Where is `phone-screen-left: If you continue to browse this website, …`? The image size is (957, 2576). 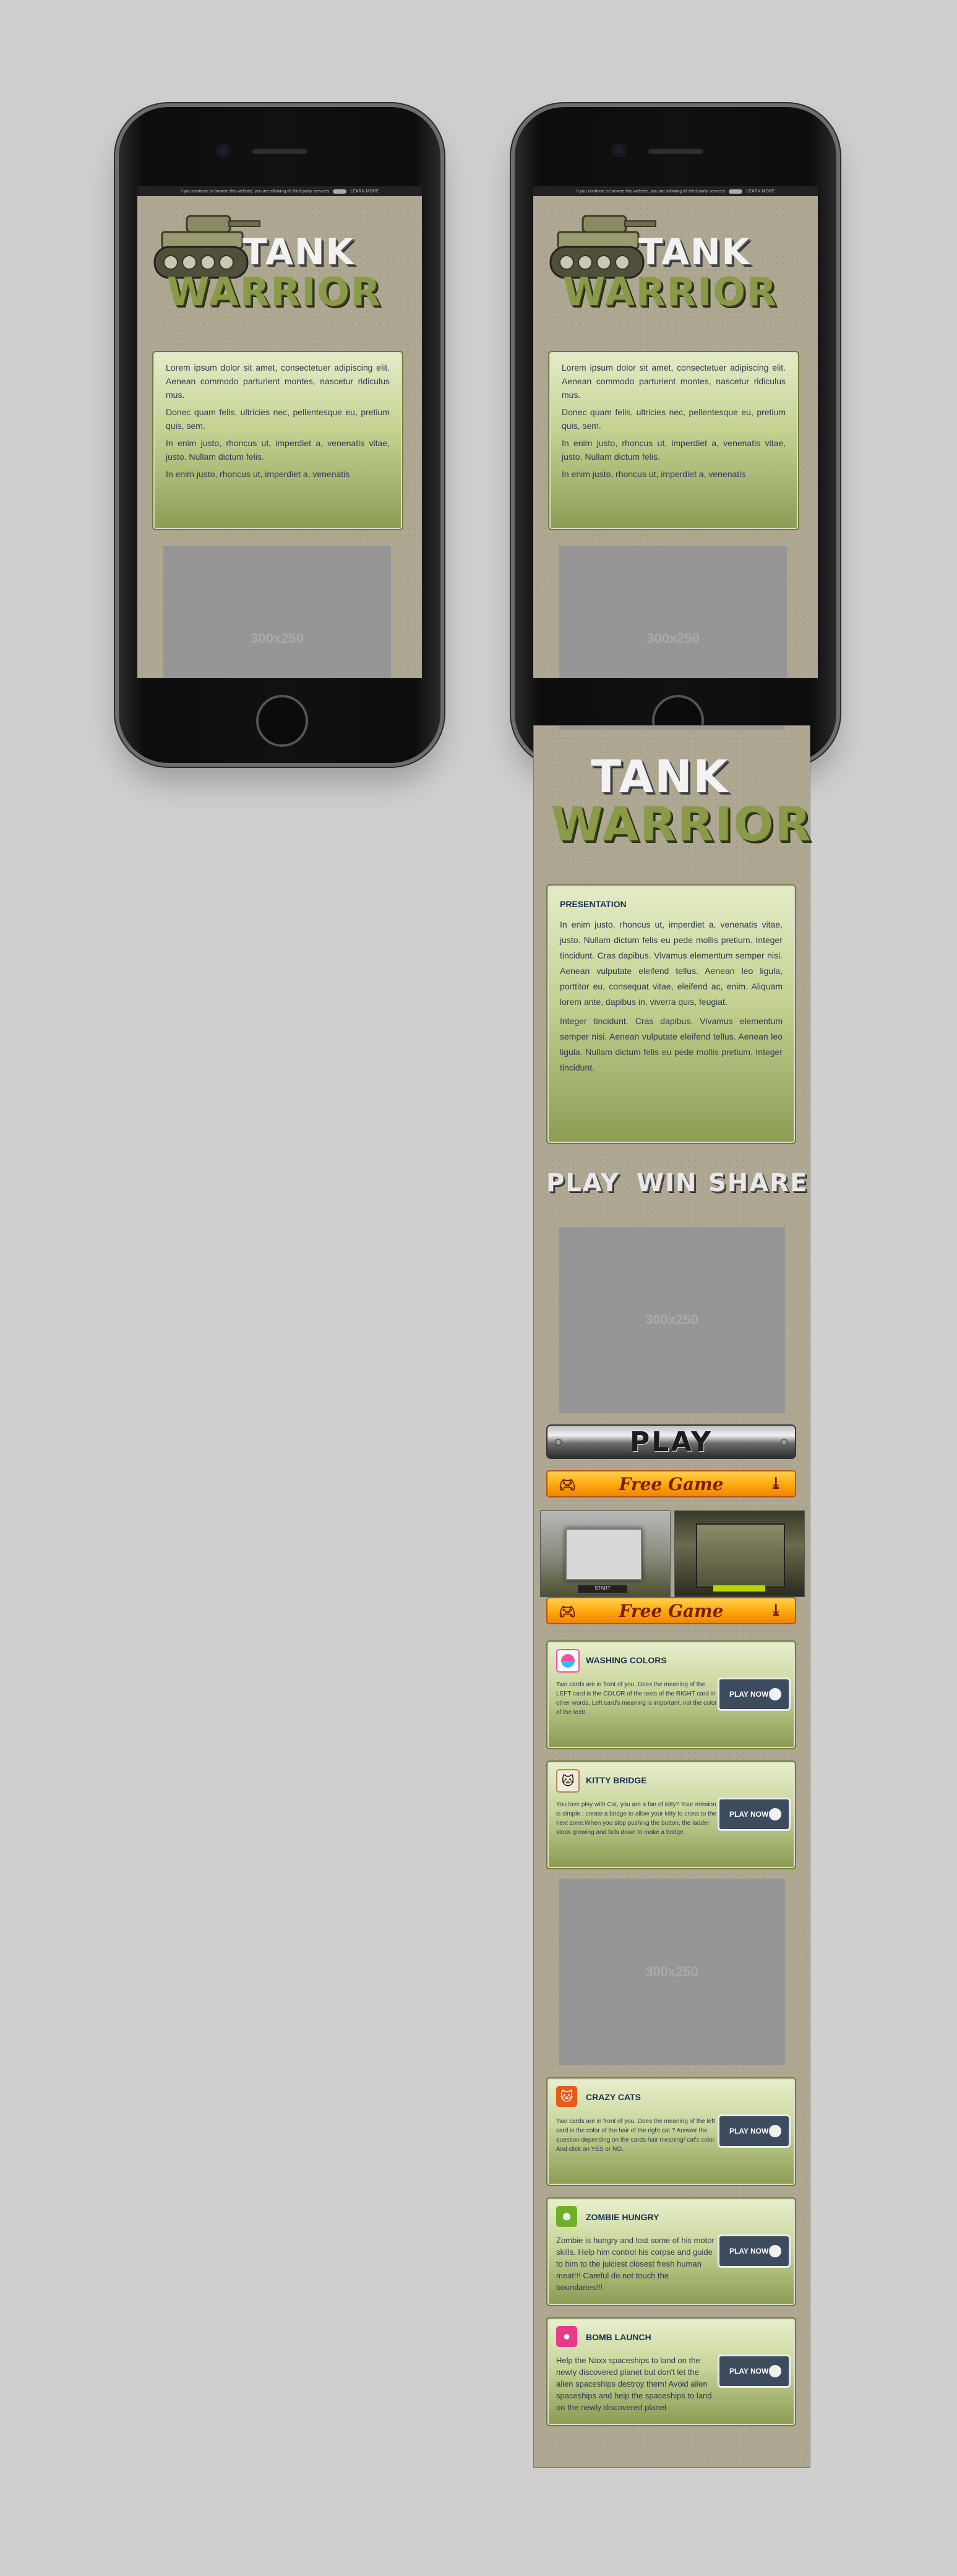 phone-screen-left: If you continue to browse this website, … is located at coordinates (279, 432).